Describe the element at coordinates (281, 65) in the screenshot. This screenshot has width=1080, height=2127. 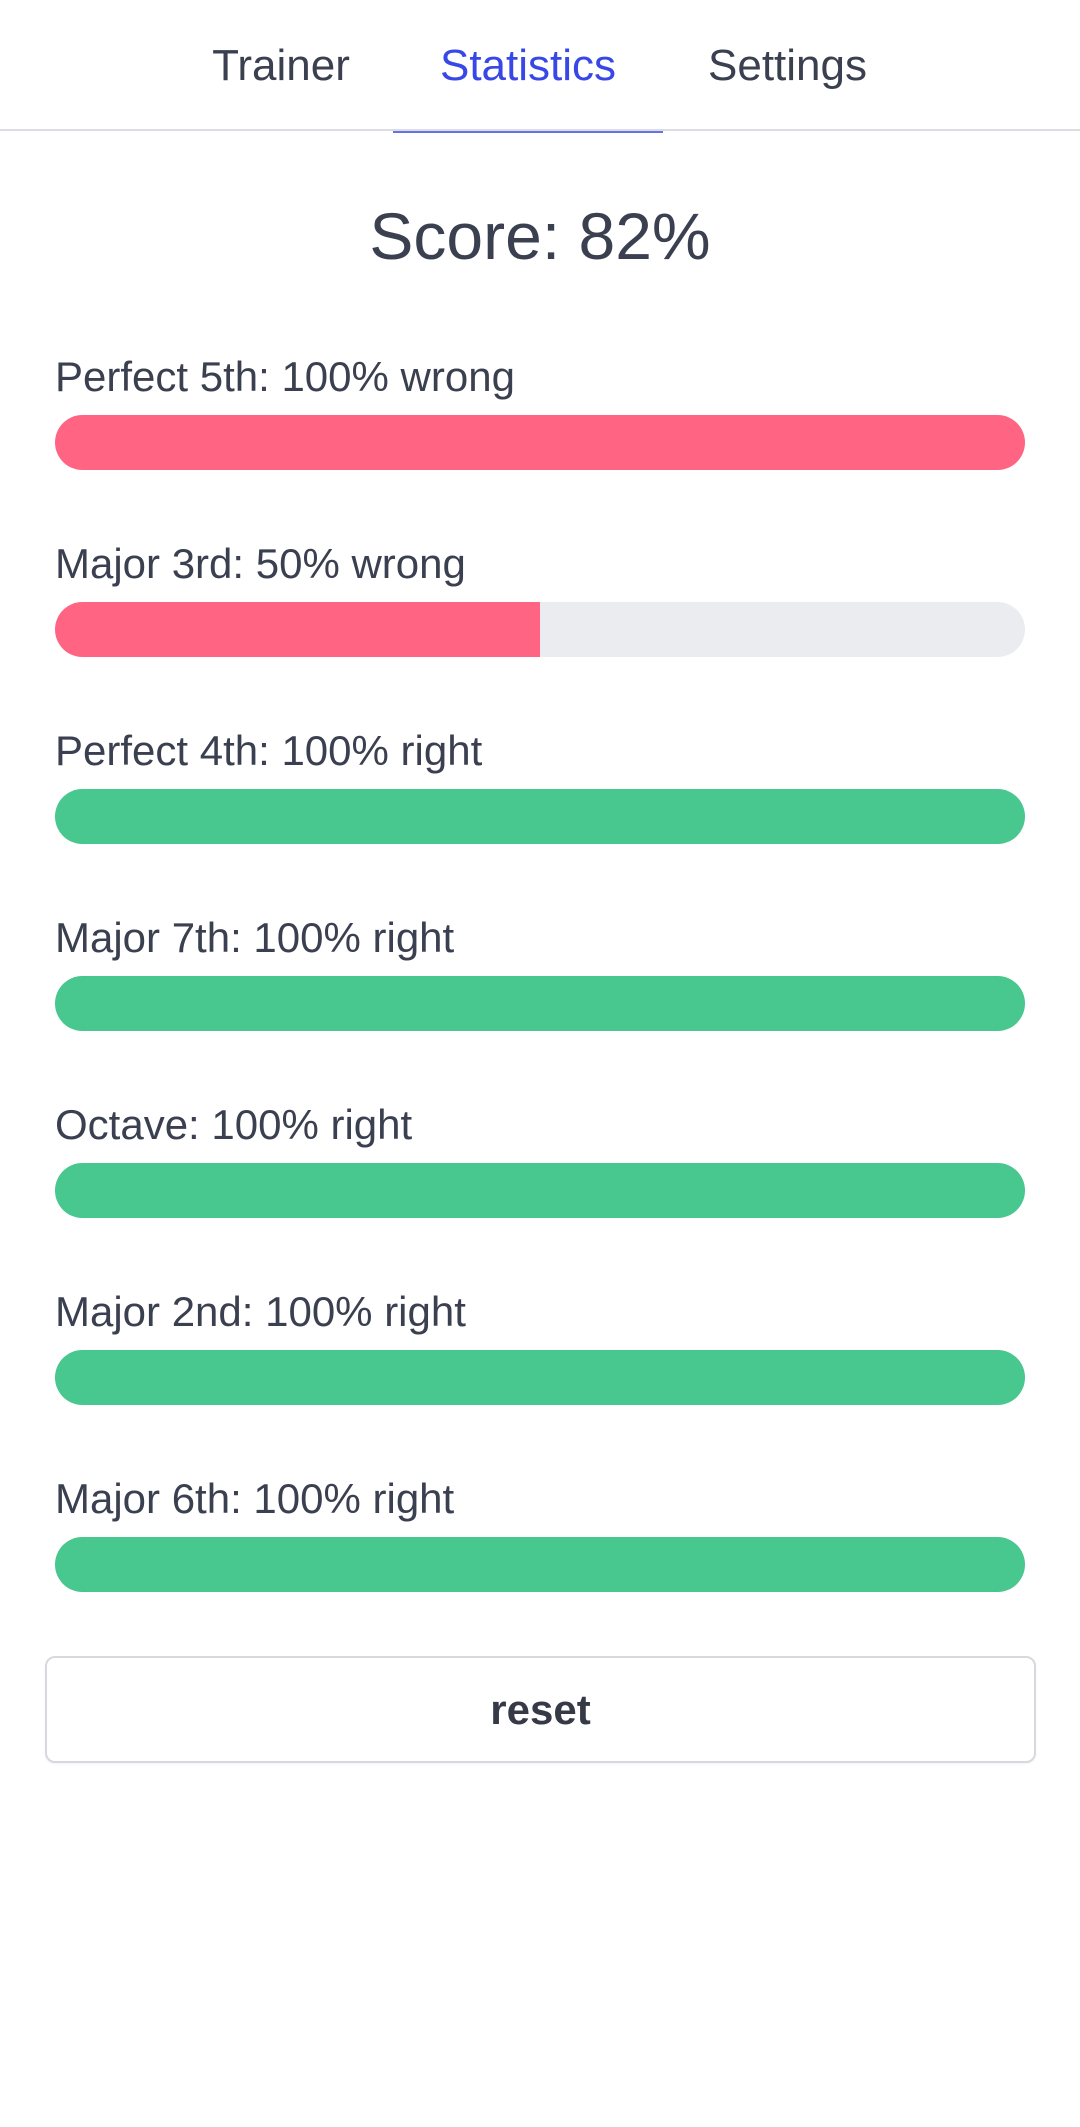
I see `tab-trainer: Trainer` at that location.